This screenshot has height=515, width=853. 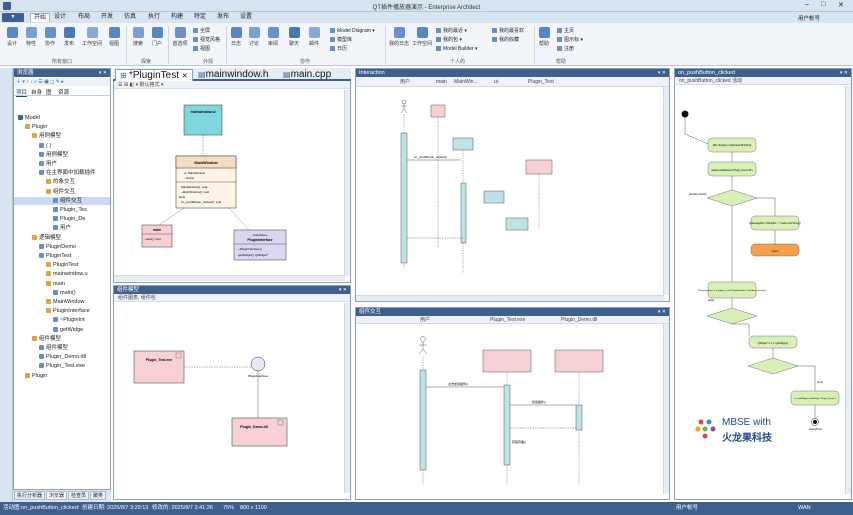 What do you see at coordinates (62, 284) in the screenshot?
I see `tree-item: main` at bounding box center [62, 284].